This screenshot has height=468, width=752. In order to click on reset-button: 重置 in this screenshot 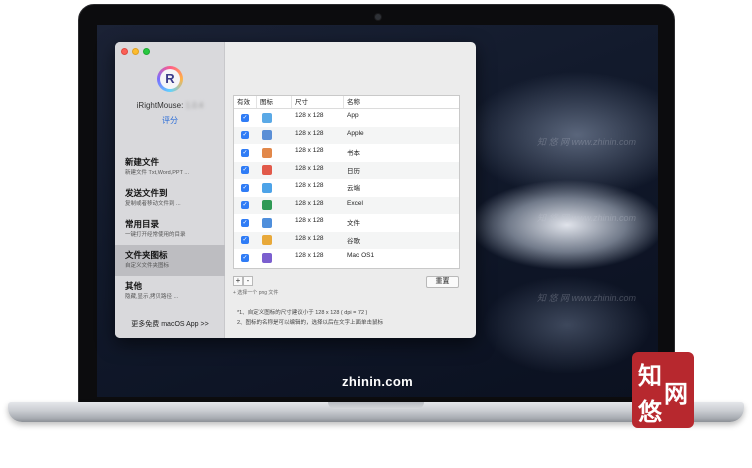, I will do `click(442, 282)`.